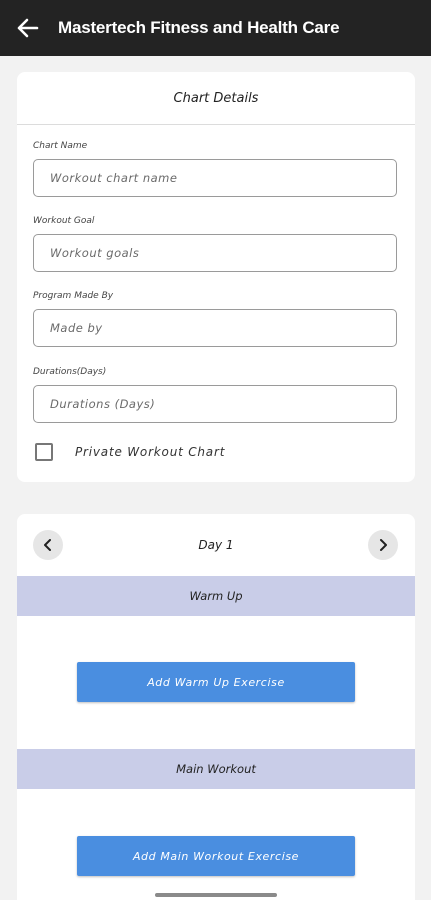 This screenshot has width=431, height=900. Describe the element at coordinates (216, 895) in the screenshot. I see `home-indicator` at that location.